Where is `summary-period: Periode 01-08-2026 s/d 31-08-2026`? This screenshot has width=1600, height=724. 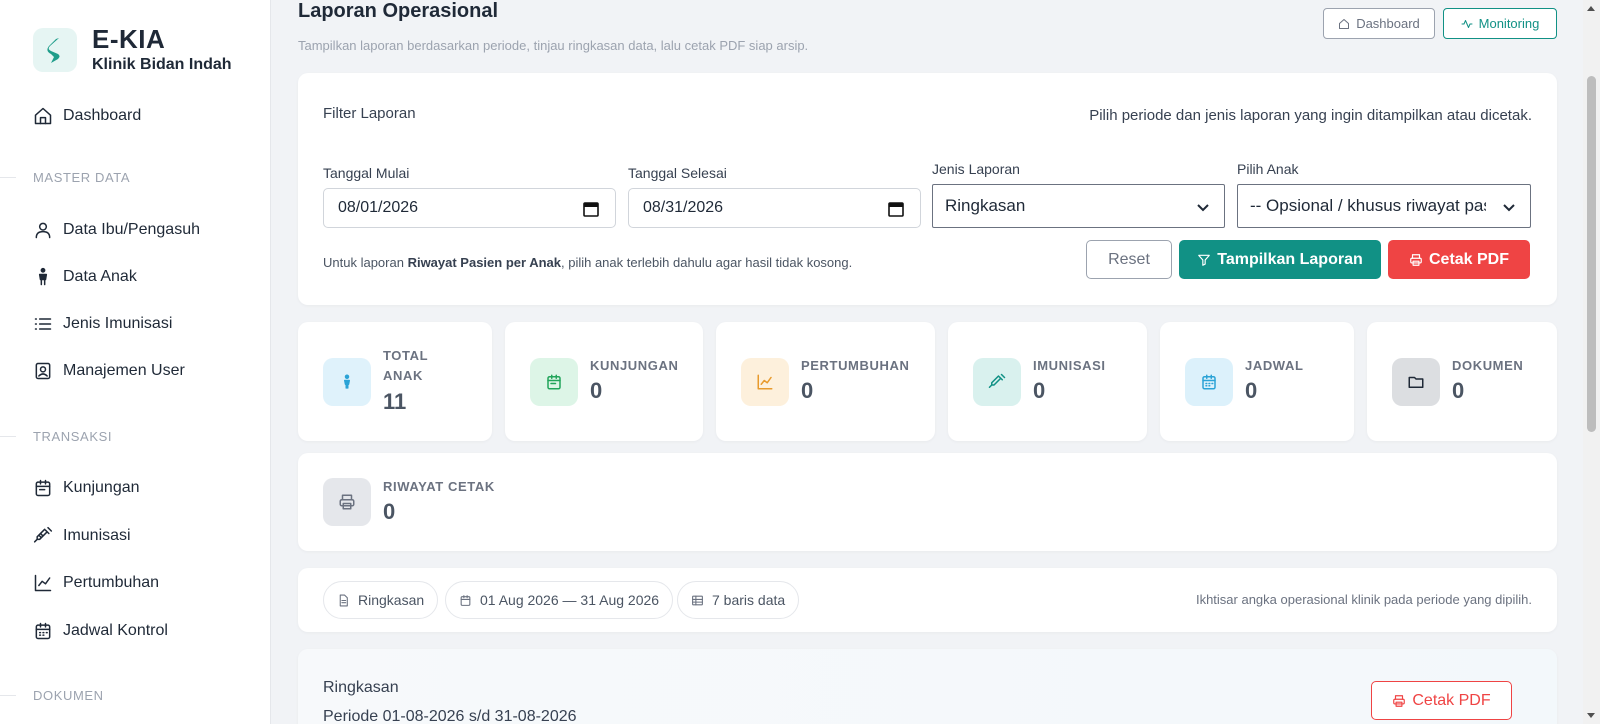 summary-period: Periode 01-08-2026 s/d 31-08-2026 is located at coordinates (450, 716).